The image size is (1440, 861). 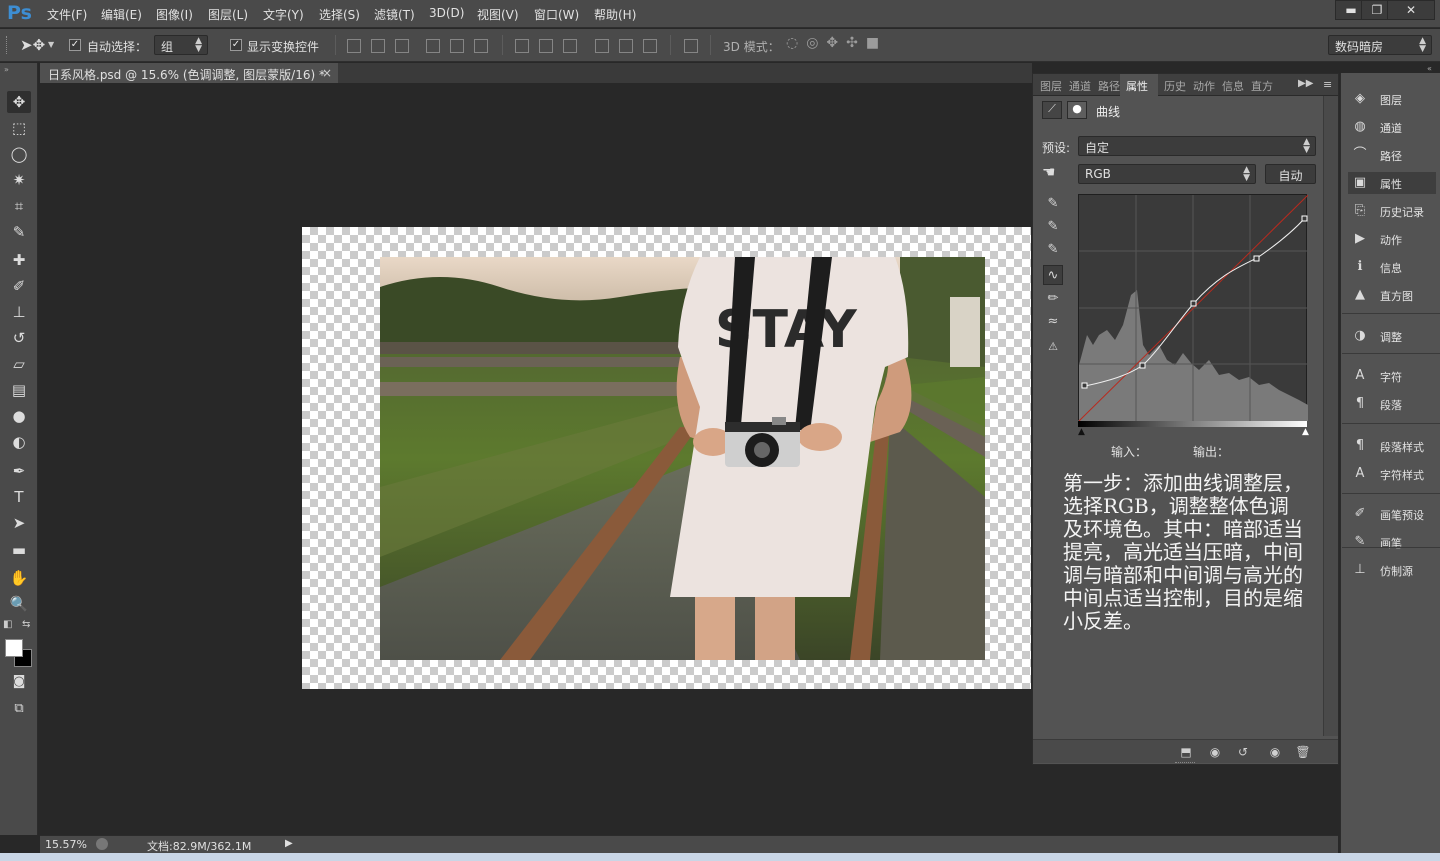 I want to click on preset-dropdown-icon: ▼, so click(x=51, y=44).